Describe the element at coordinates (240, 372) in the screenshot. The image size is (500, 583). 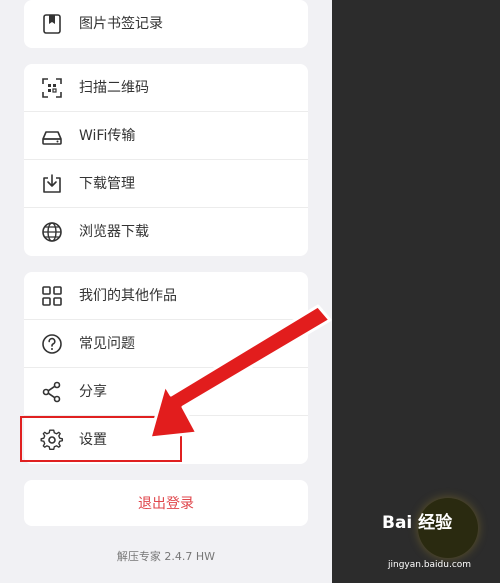
I see `annotation-arrow` at that location.